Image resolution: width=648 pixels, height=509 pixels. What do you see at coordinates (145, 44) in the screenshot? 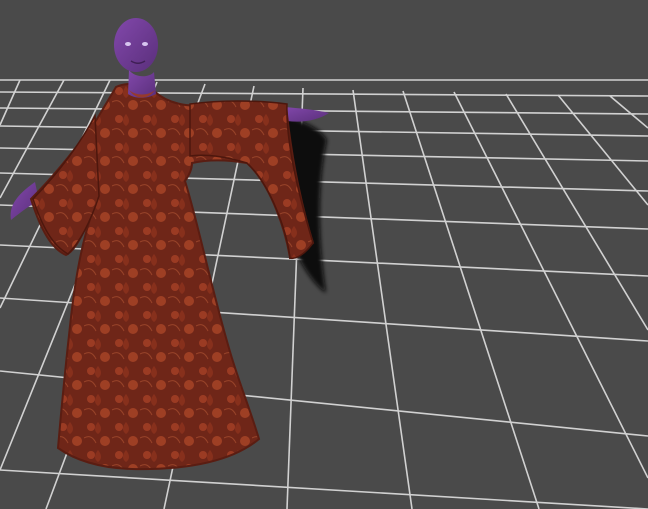
I see `right-eye` at bounding box center [145, 44].